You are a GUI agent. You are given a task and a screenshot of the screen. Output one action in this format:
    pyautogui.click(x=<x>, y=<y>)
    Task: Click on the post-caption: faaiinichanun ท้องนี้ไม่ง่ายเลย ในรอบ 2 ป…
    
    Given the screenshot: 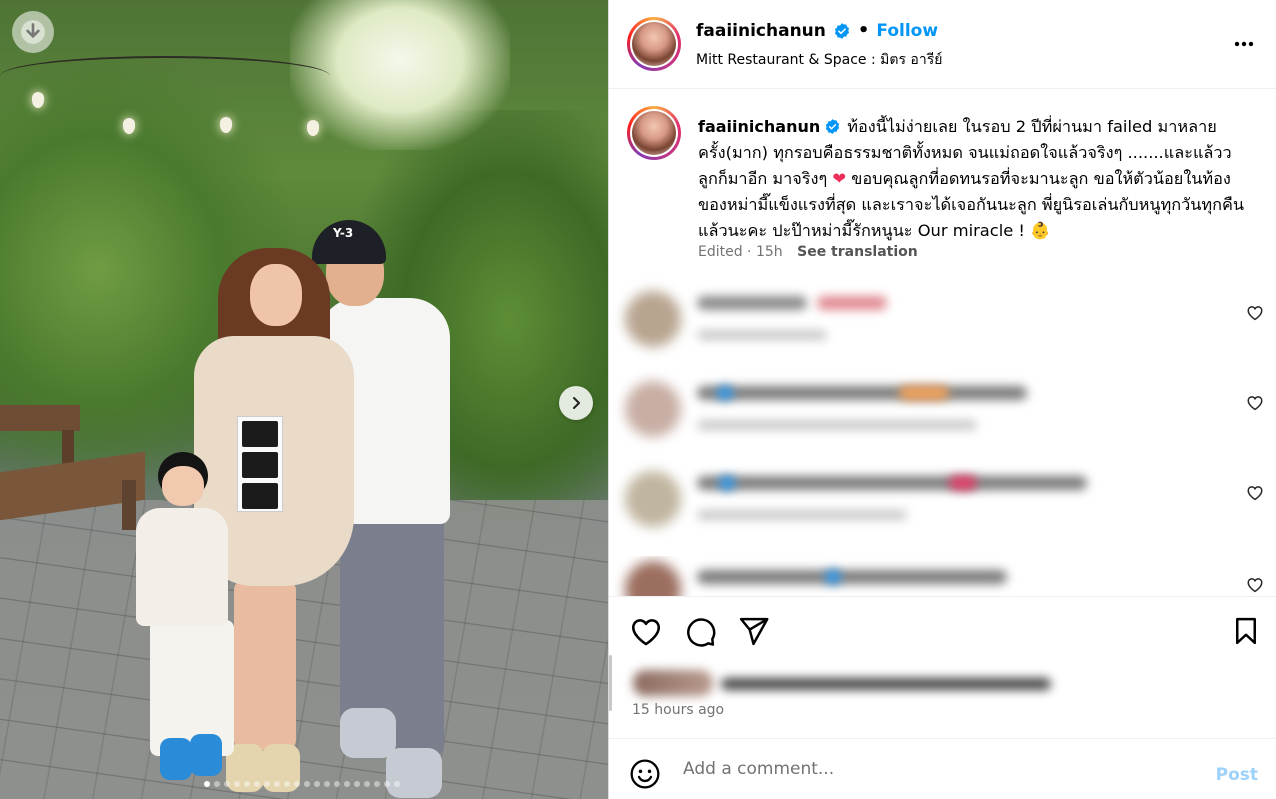 What is the action you would take?
    pyautogui.click(x=942, y=180)
    